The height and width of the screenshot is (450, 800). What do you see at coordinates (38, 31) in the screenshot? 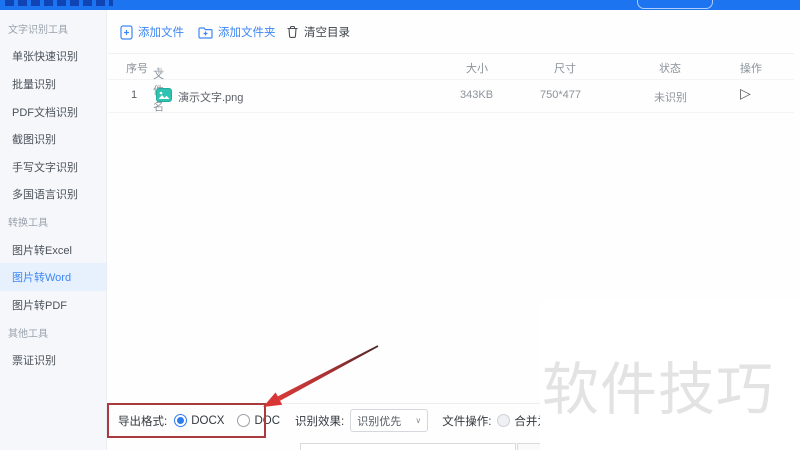
I see `sidebar-section-text-recognition: 文字识别工具` at bounding box center [38, 31].